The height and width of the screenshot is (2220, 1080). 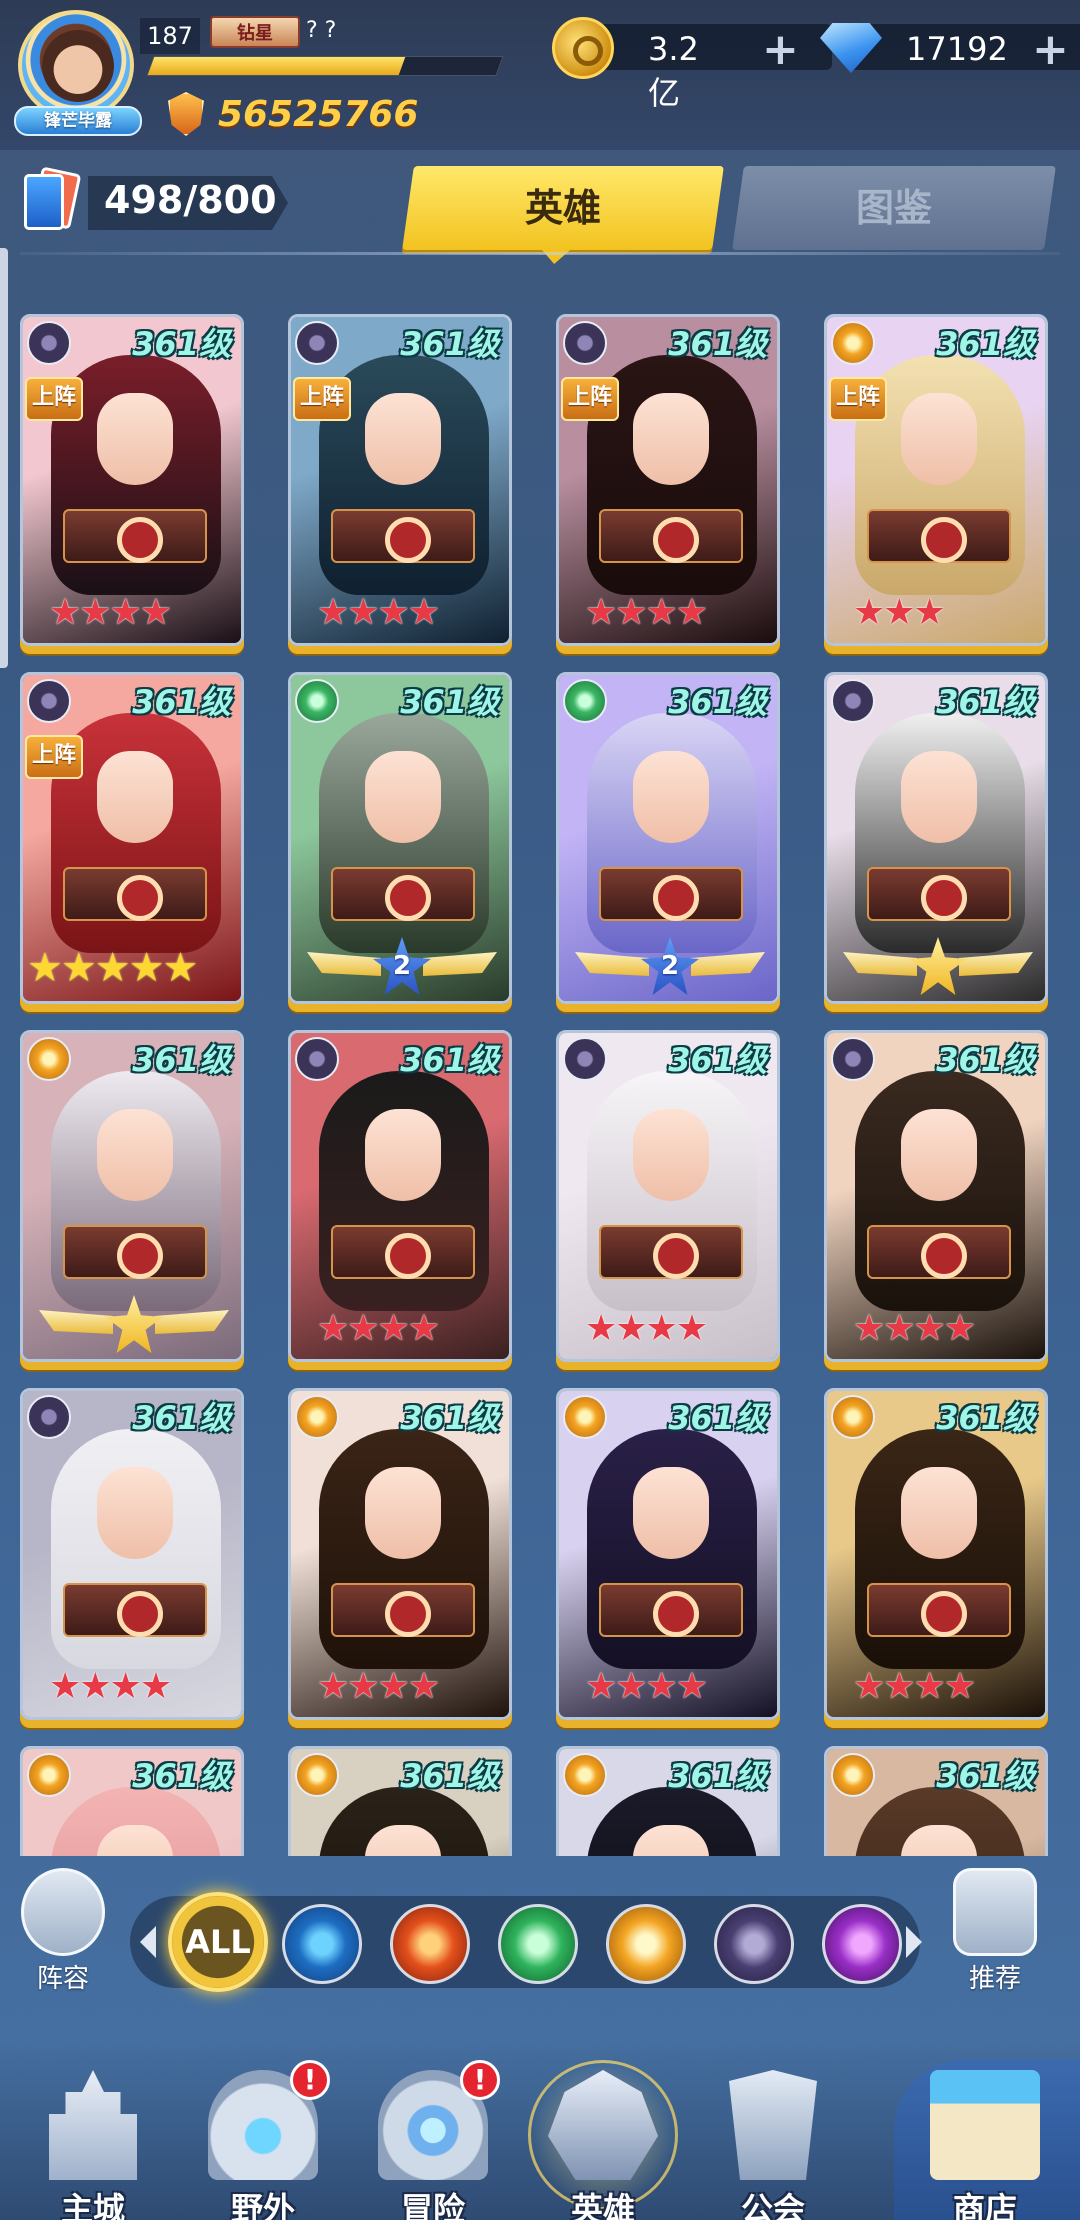 What do you see at coordinates (433, 2140) in the screenshot?
I see `nav-adventure: ! 冒险` at bounding box center [433, 2140].